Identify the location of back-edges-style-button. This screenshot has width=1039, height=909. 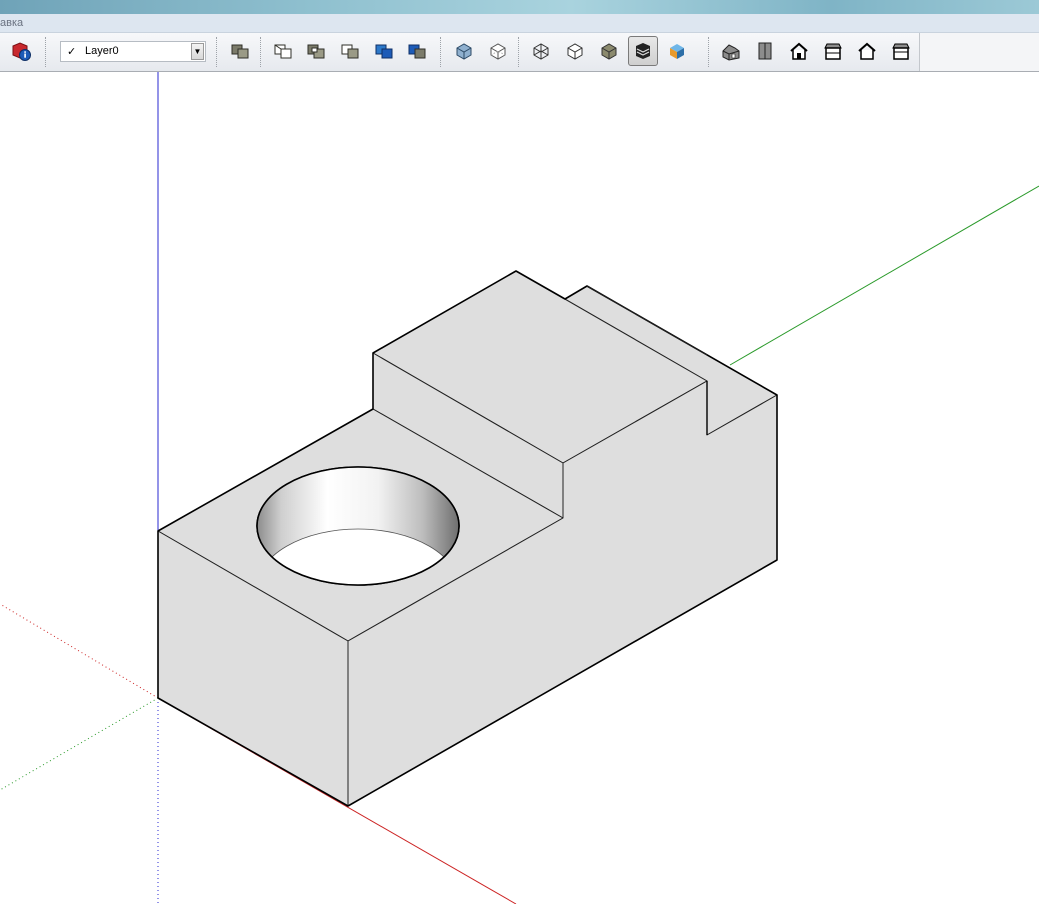
(498, 51).